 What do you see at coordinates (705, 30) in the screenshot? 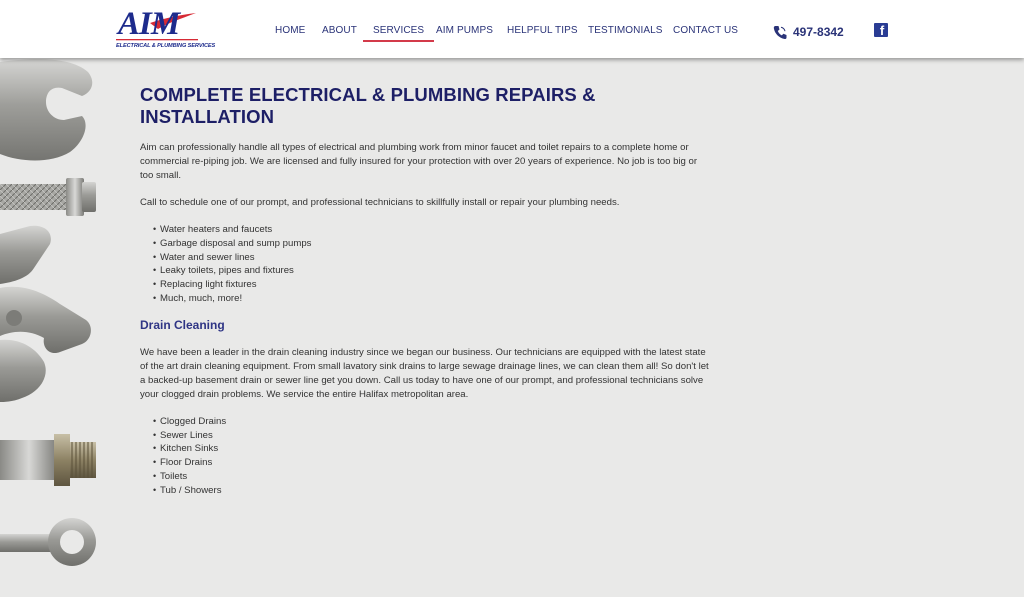
I see `nav-contact-us: CONTACT US` at bounding box center [705, 30].